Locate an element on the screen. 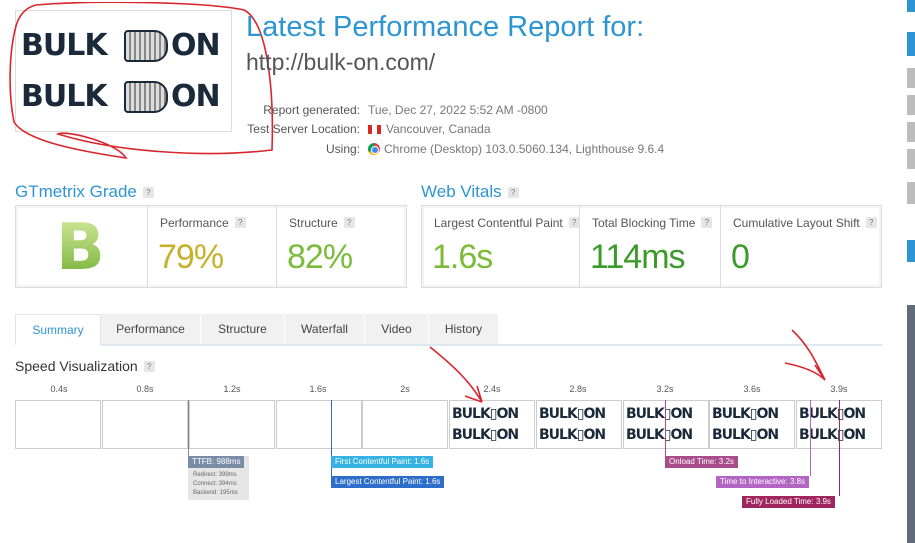  red-annotation-arrow-right is located at coordinates (805, 355).